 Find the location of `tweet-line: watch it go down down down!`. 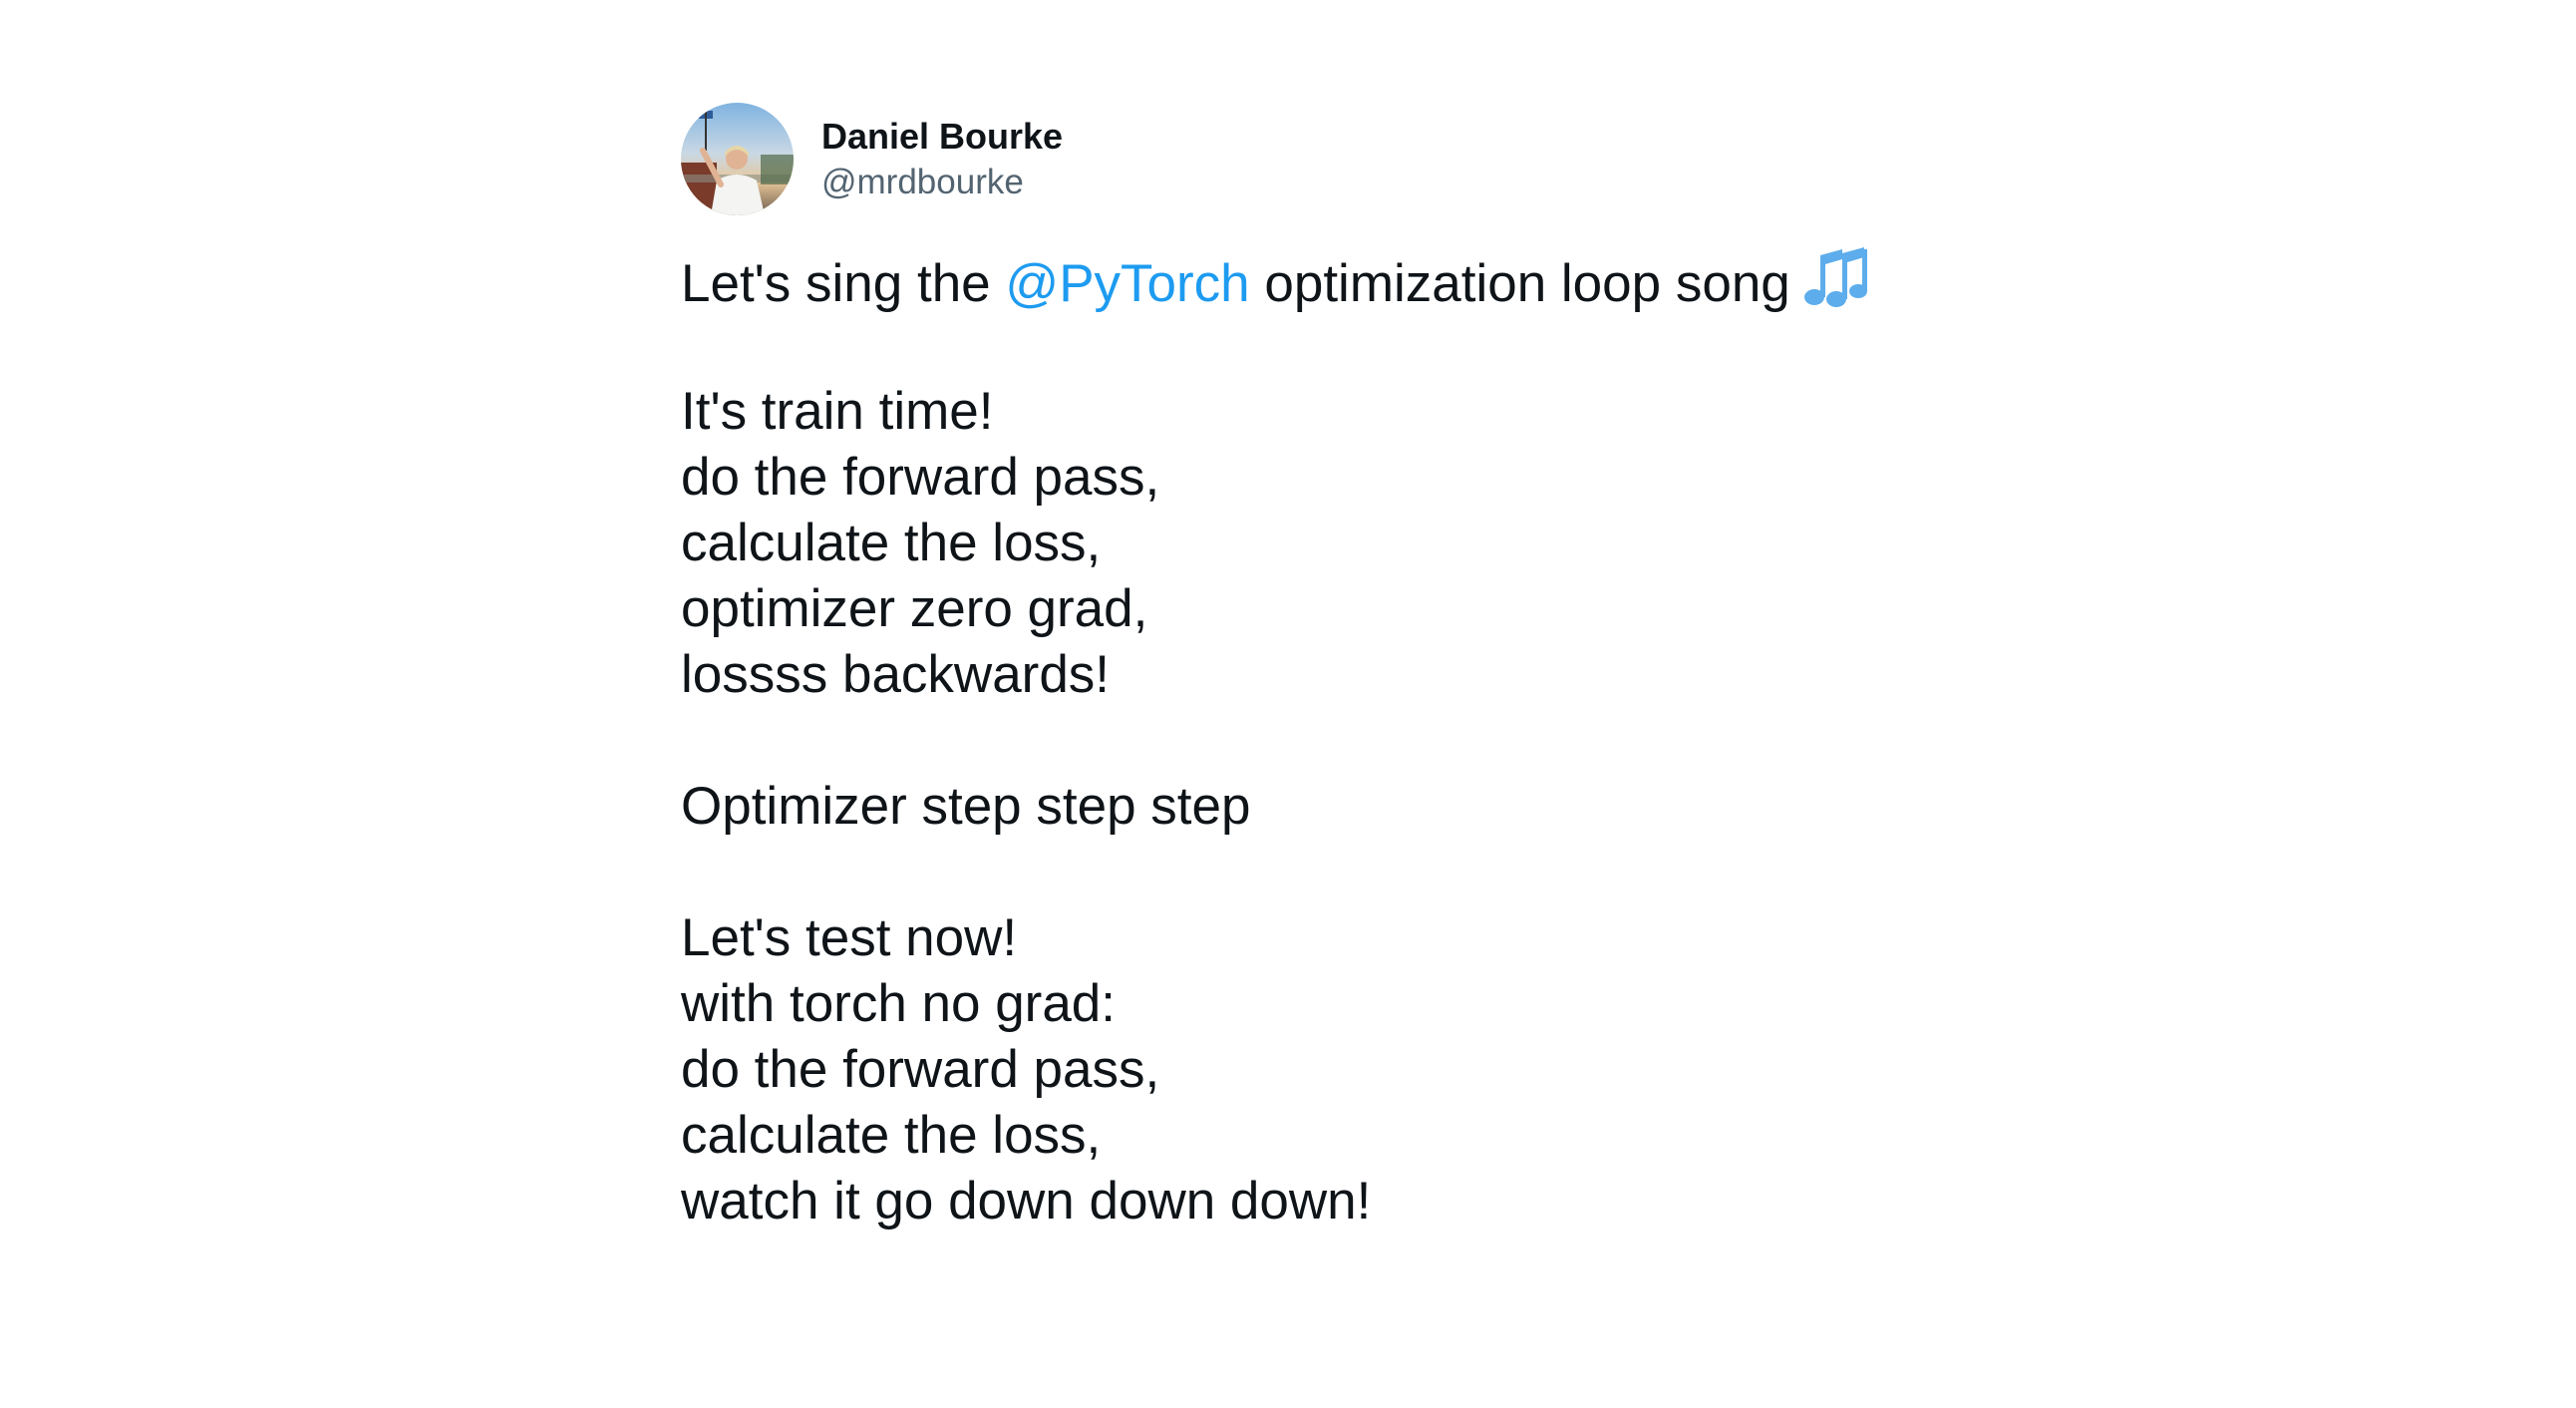

tweet-line: watch it go down down down! is located at coordinates (1026, 1202).